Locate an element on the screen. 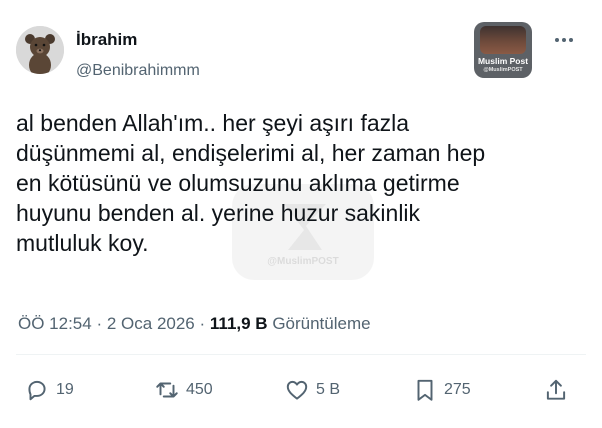  tweet-line: huyunu benden al. yerine huzur sakinlik is located at coordinates (218, 213).